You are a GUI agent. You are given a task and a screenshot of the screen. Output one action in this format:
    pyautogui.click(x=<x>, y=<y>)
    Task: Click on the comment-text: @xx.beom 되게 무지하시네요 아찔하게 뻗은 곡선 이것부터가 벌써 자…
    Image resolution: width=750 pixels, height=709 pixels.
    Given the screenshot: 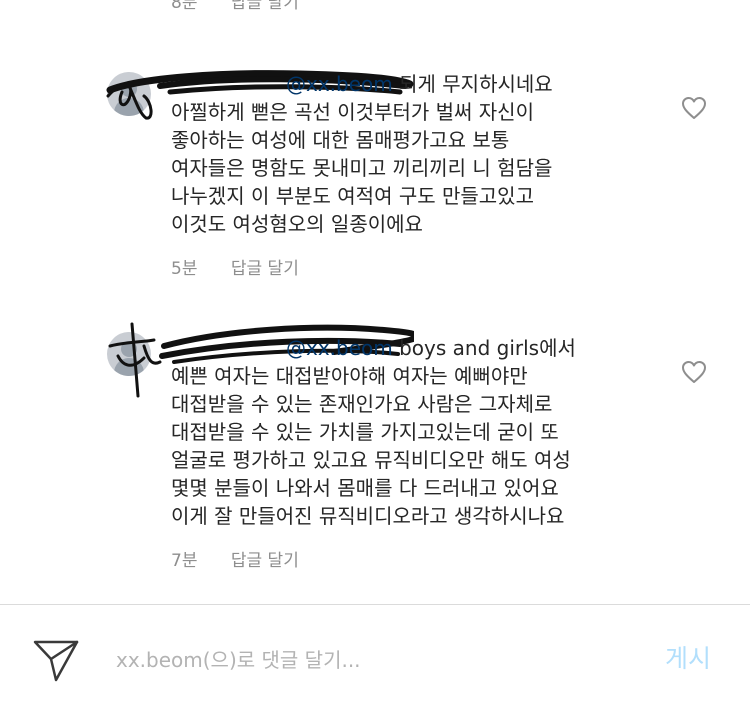 What is the action you would take?
    pyautogui.click(x=406, y=154)
    